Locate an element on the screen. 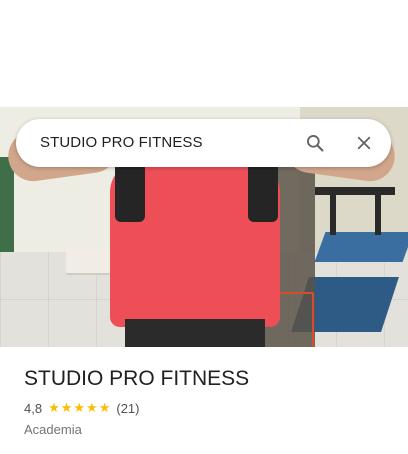 This screenshot has height=454, width=408. photo-mat is located at coordinates (361, 247).